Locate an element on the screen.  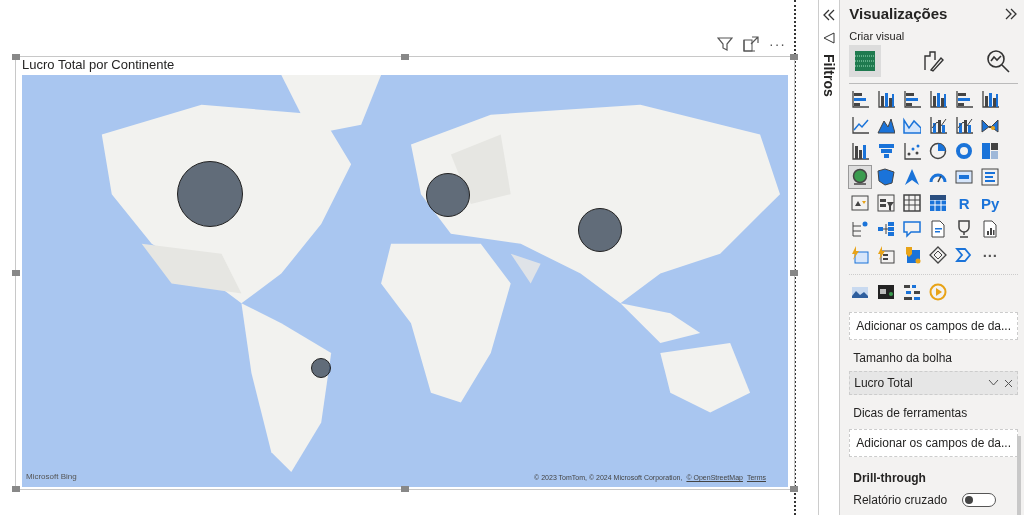
kpi-icon is located at coordinates (860, 203).